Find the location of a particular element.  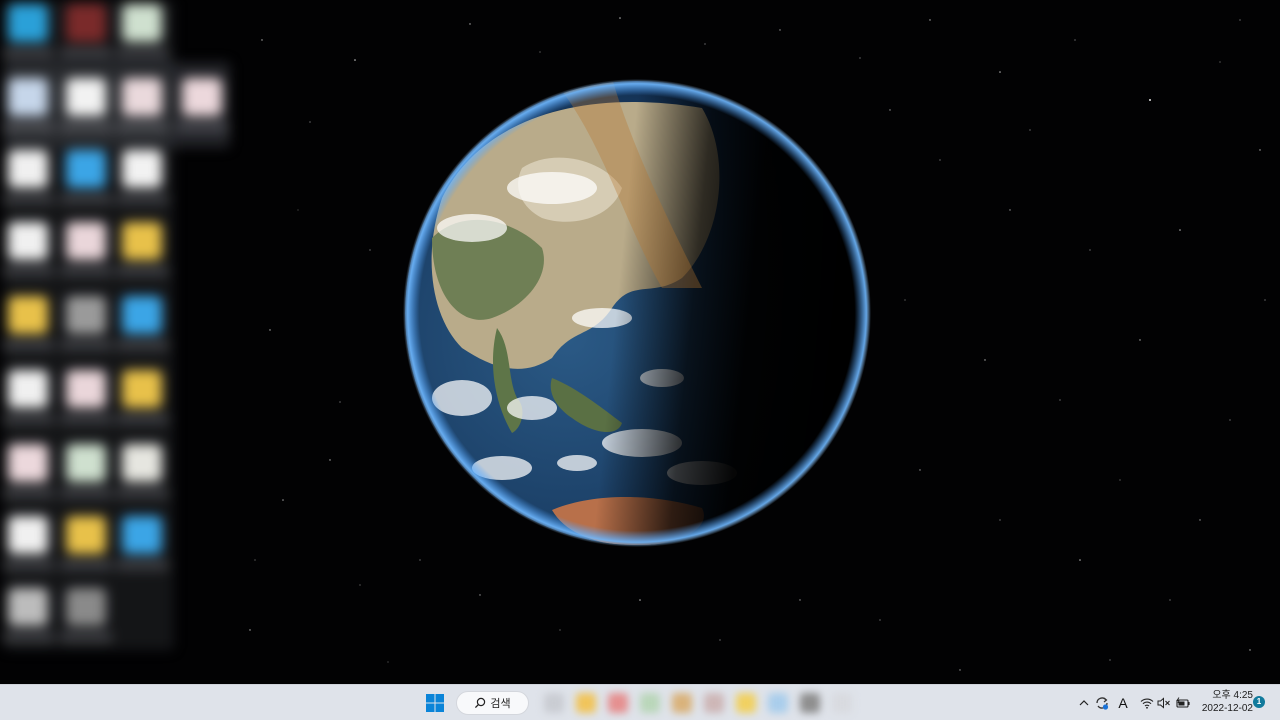

windows-logo-icon is located at coordinates (435, 703).